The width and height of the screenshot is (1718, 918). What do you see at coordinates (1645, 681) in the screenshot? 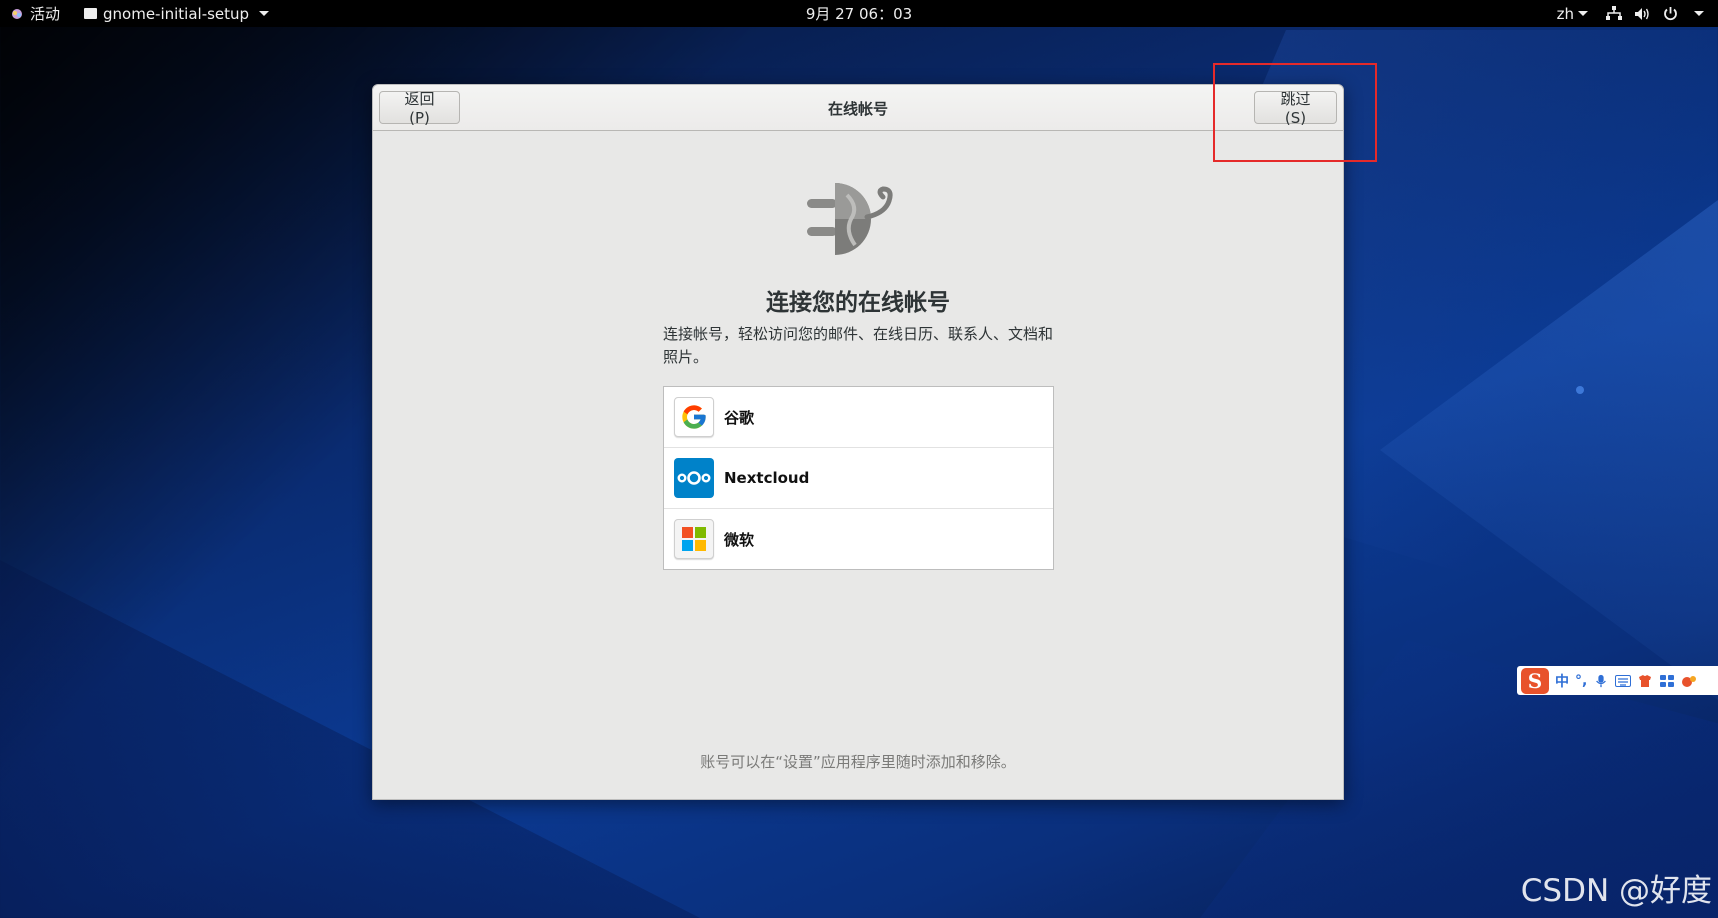
I see `skin-icon` at bounding box center [1645, 681].